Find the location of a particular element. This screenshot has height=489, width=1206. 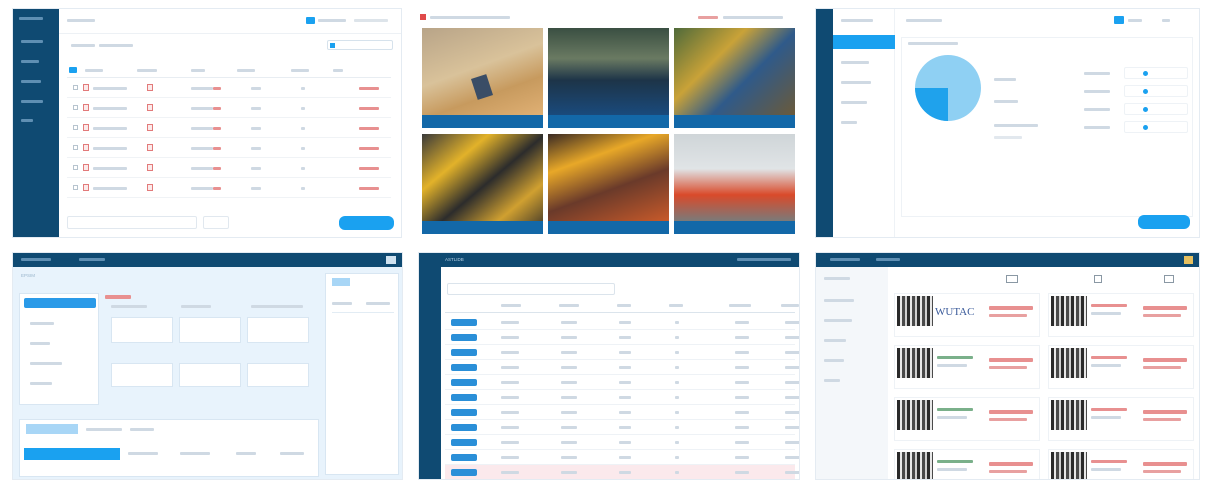

search-input is located at coordinates (360, 45).